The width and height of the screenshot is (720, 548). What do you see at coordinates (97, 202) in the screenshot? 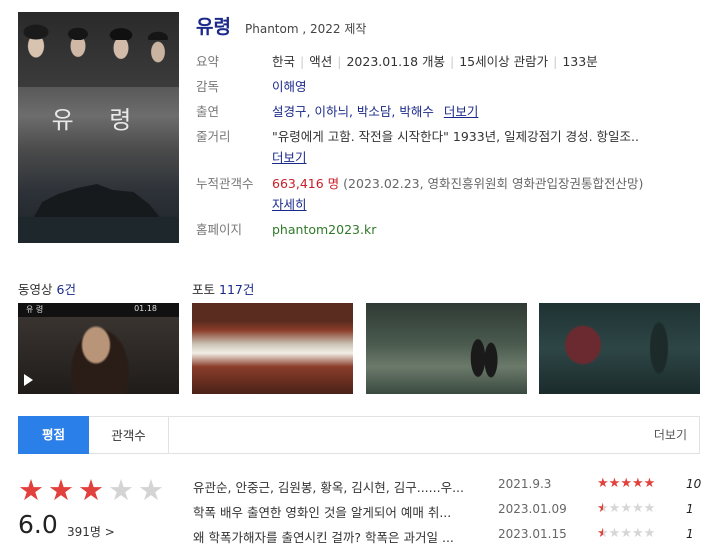
I see `poster-island-image` at bounding box center [97, 202].